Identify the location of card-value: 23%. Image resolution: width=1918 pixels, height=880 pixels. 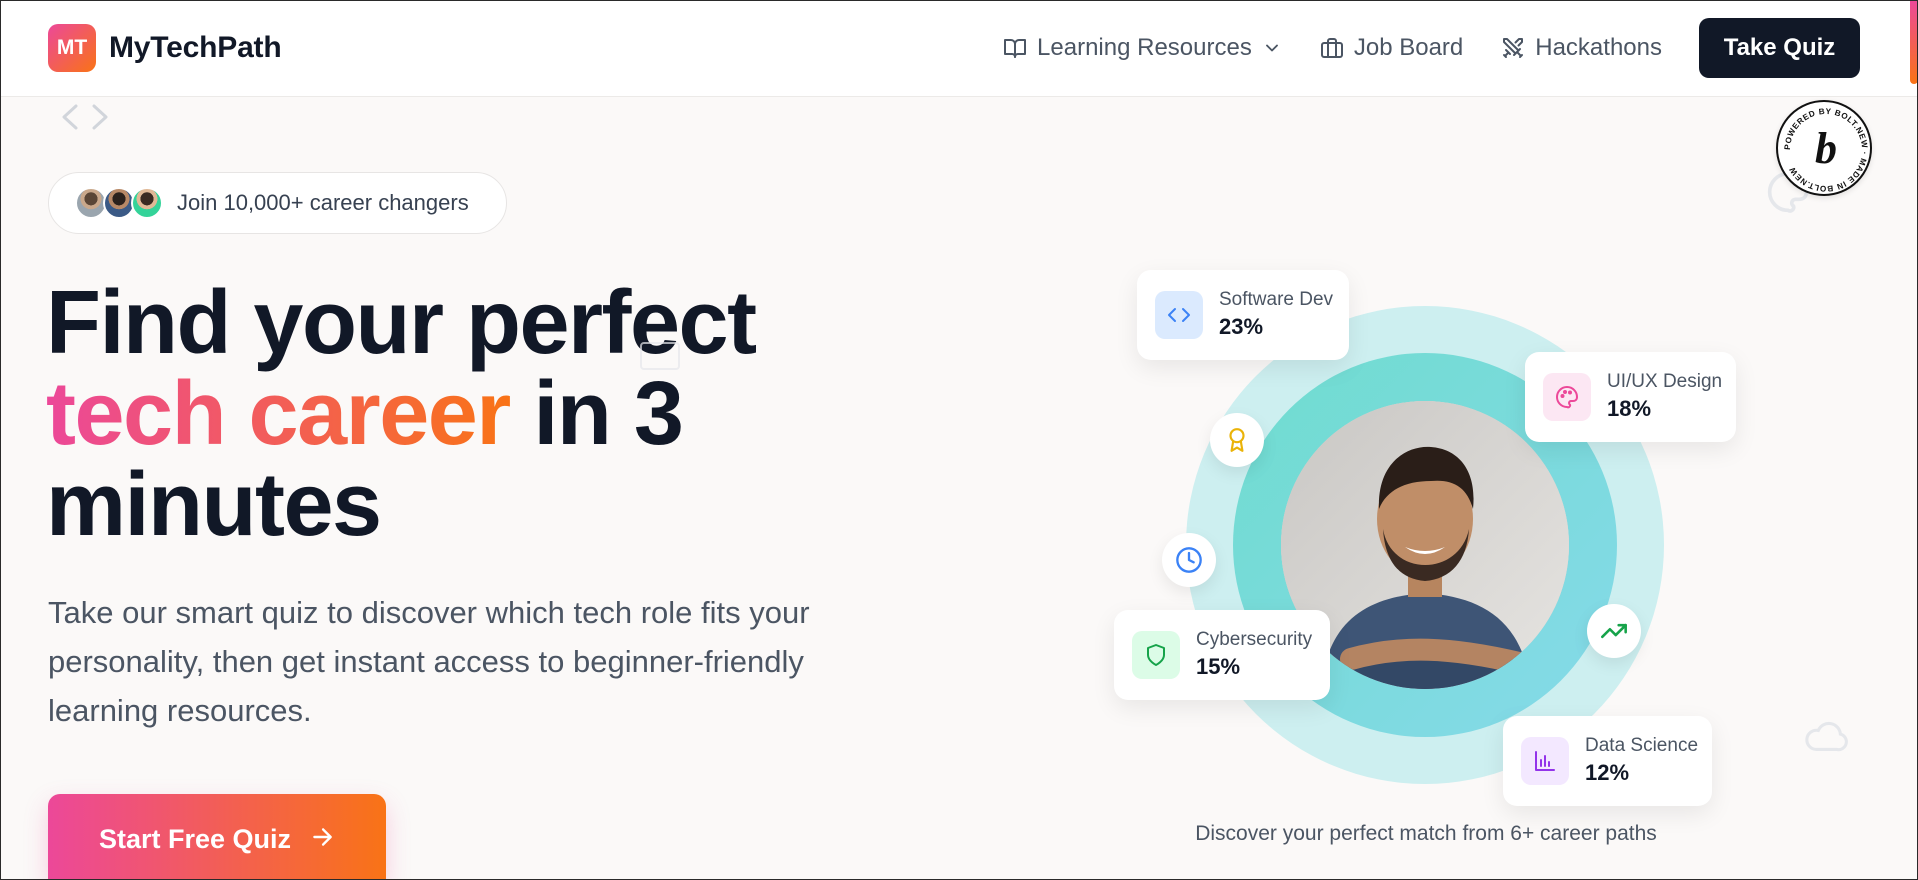
(1241, 326).